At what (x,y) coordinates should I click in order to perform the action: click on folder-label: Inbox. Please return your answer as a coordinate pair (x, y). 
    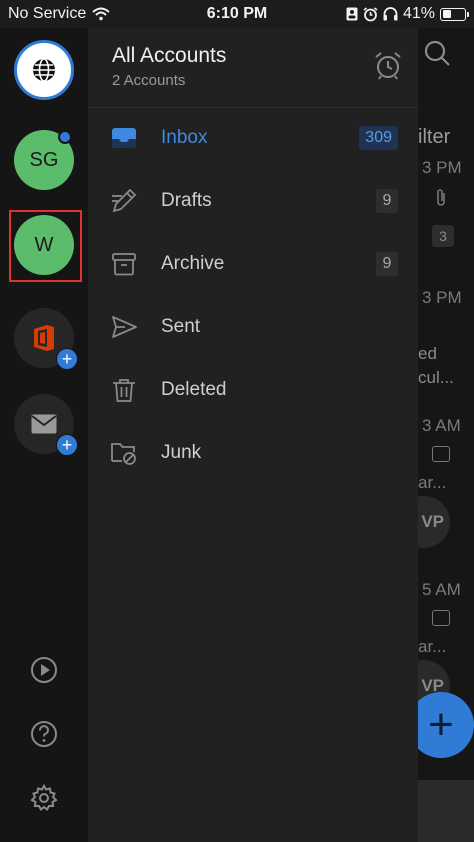
    Looking at the image, I should click on (184, 137).